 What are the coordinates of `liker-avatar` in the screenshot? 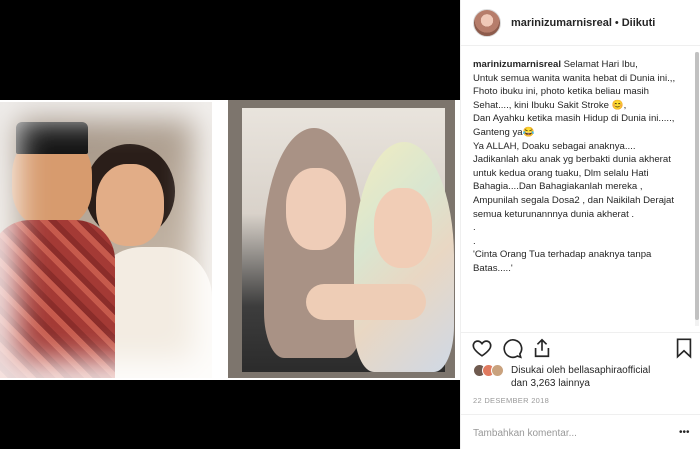 It's located at (497, 370).